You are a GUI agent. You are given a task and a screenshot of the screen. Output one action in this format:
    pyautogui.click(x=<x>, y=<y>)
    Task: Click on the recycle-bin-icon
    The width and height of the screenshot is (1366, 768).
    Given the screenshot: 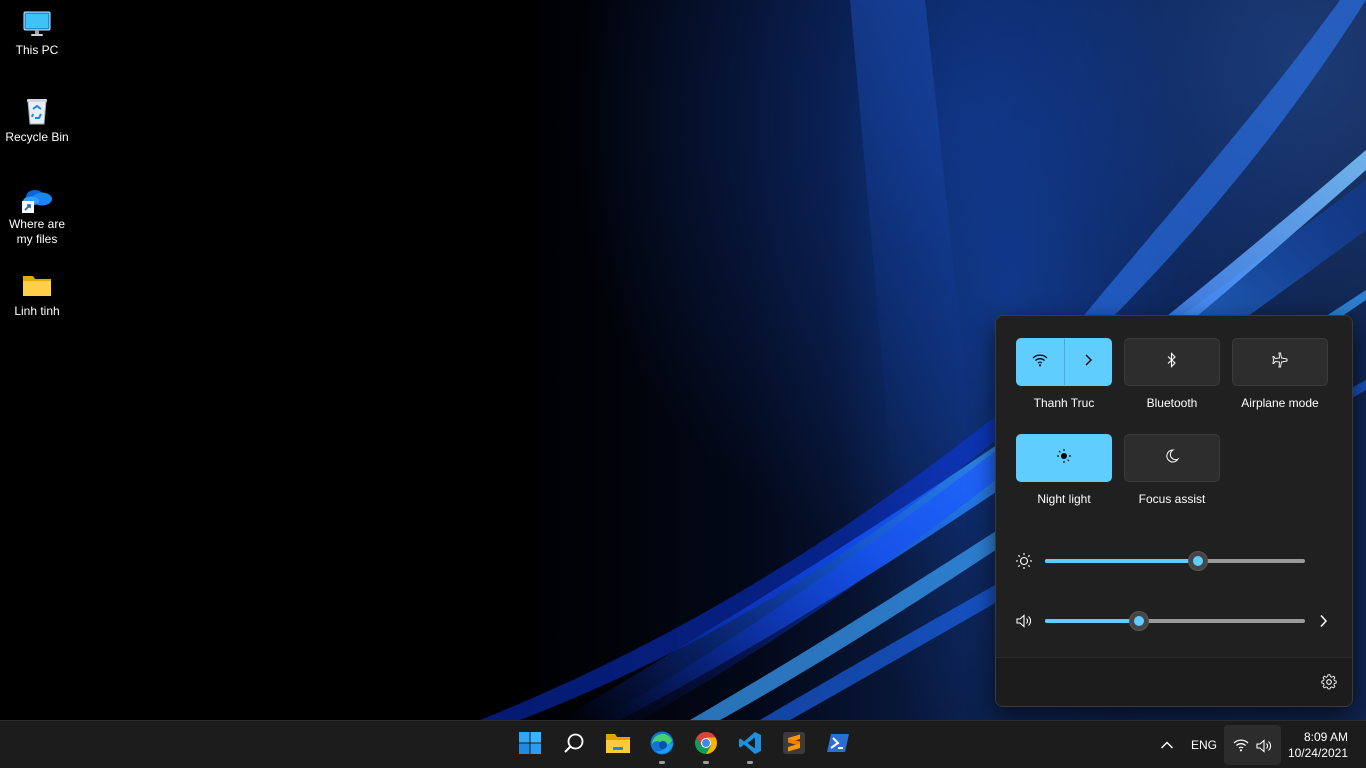 What is the action you would take?
    pyautogui.click(x=37, y=111)
    